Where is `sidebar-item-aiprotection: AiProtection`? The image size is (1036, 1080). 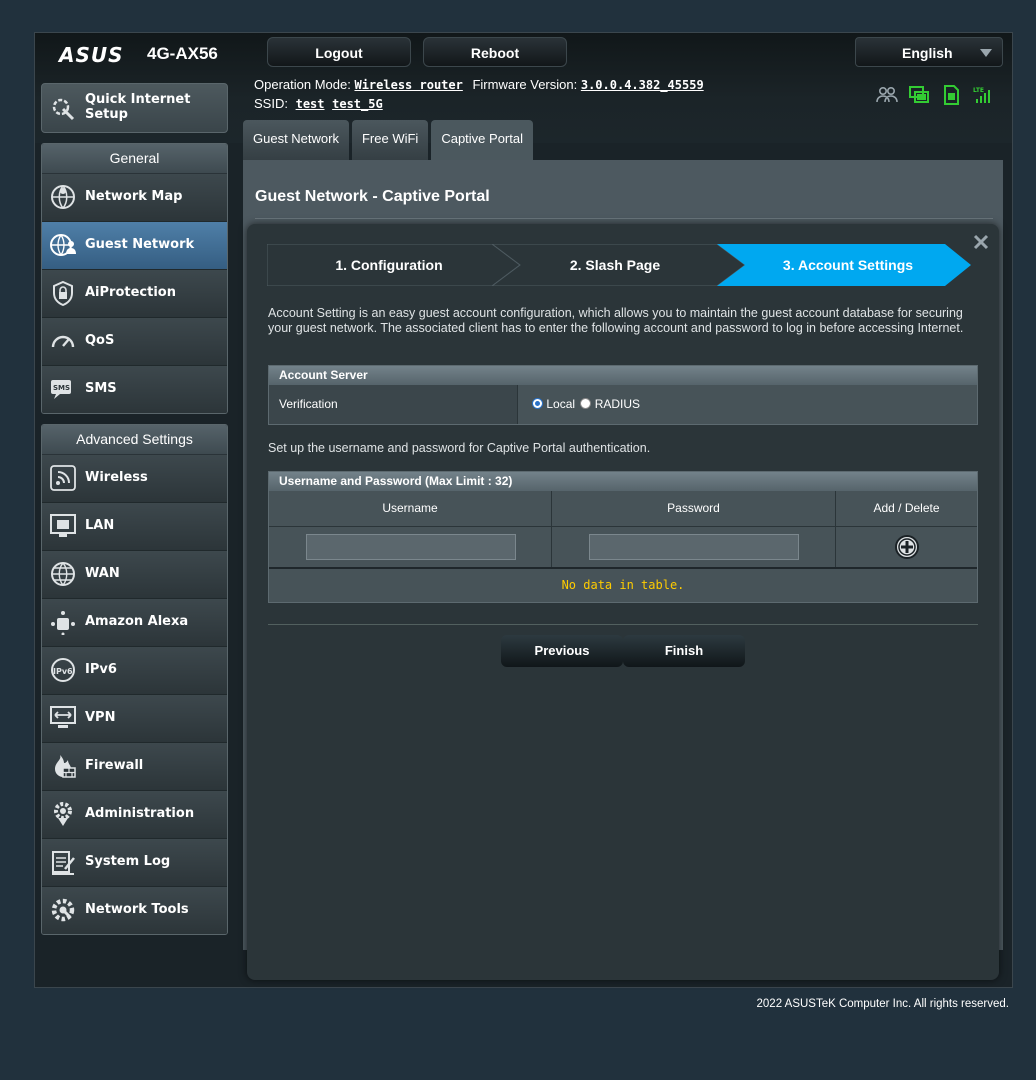 sidebar-item-aiprotection: AiProtection is located at coordinates (134, 294).